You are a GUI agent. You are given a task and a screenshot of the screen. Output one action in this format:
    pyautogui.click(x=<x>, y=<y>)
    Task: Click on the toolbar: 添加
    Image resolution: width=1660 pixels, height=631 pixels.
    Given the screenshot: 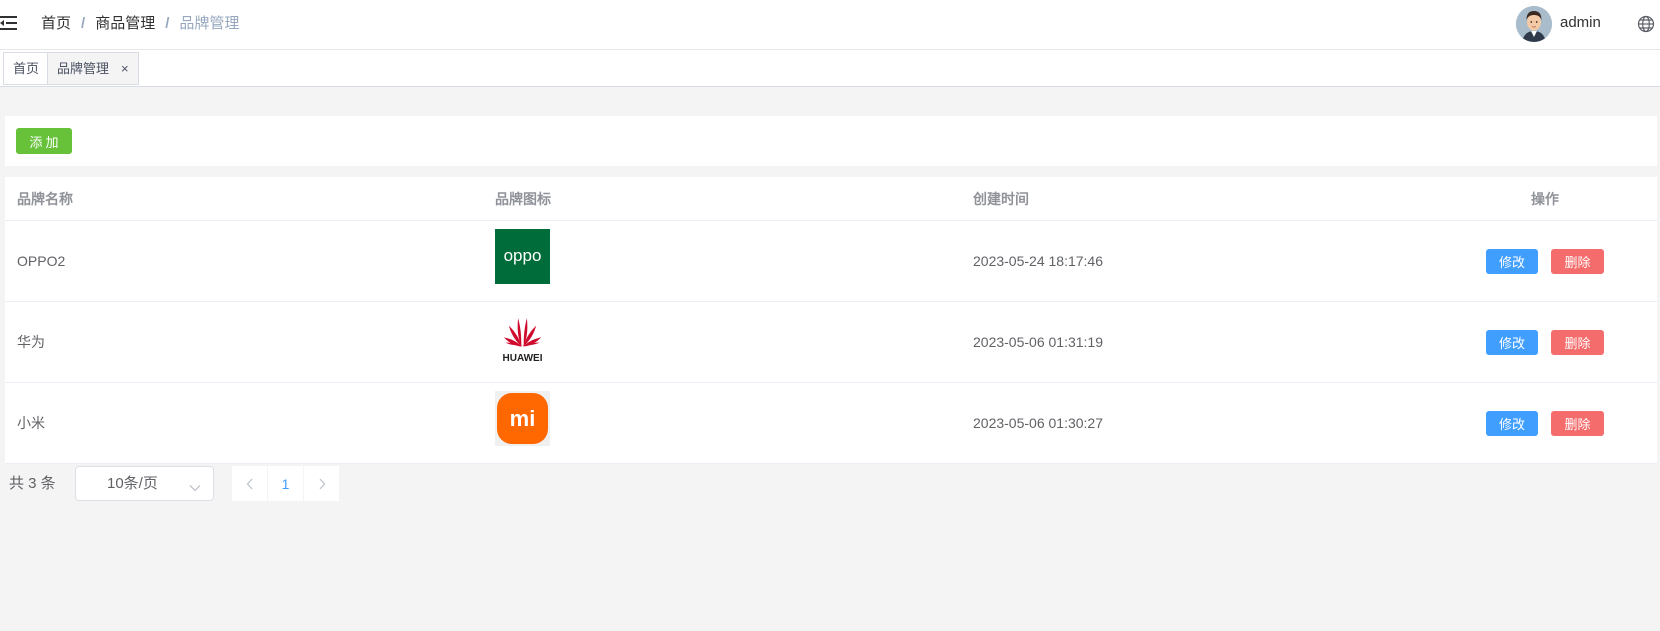 What is the action you would take?
    pyautogui.click(x=831, y=141)
    